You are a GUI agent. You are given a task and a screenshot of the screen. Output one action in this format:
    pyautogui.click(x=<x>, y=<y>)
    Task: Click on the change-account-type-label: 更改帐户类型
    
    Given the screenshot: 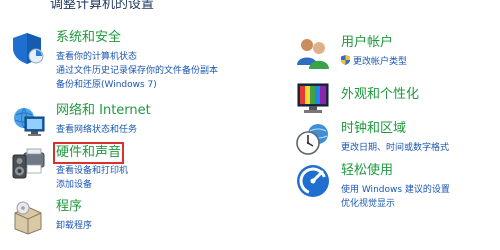 What is the action you would take?
    pyautogui.click(x=380, y=62)
    